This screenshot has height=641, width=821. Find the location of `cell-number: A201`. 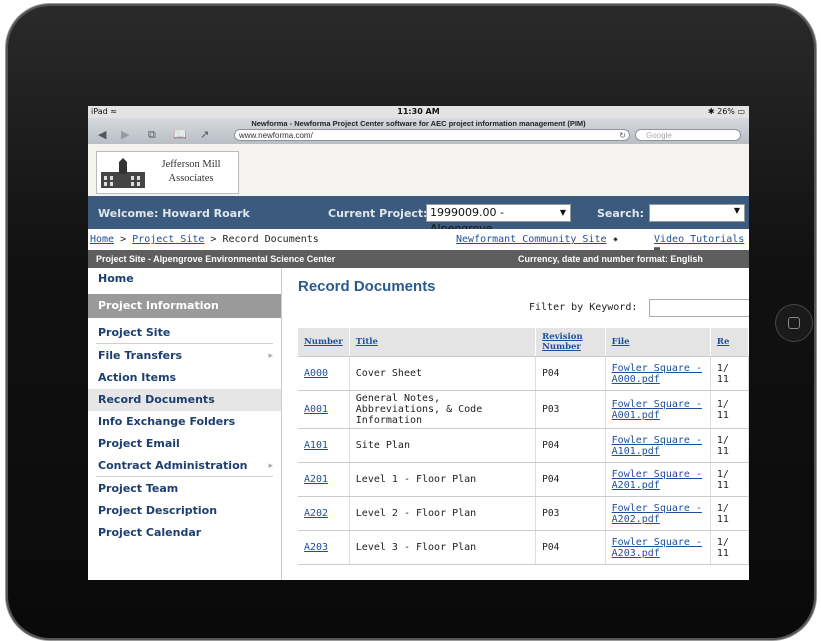

cell-number: A201 is located at coordinates (324, 479).